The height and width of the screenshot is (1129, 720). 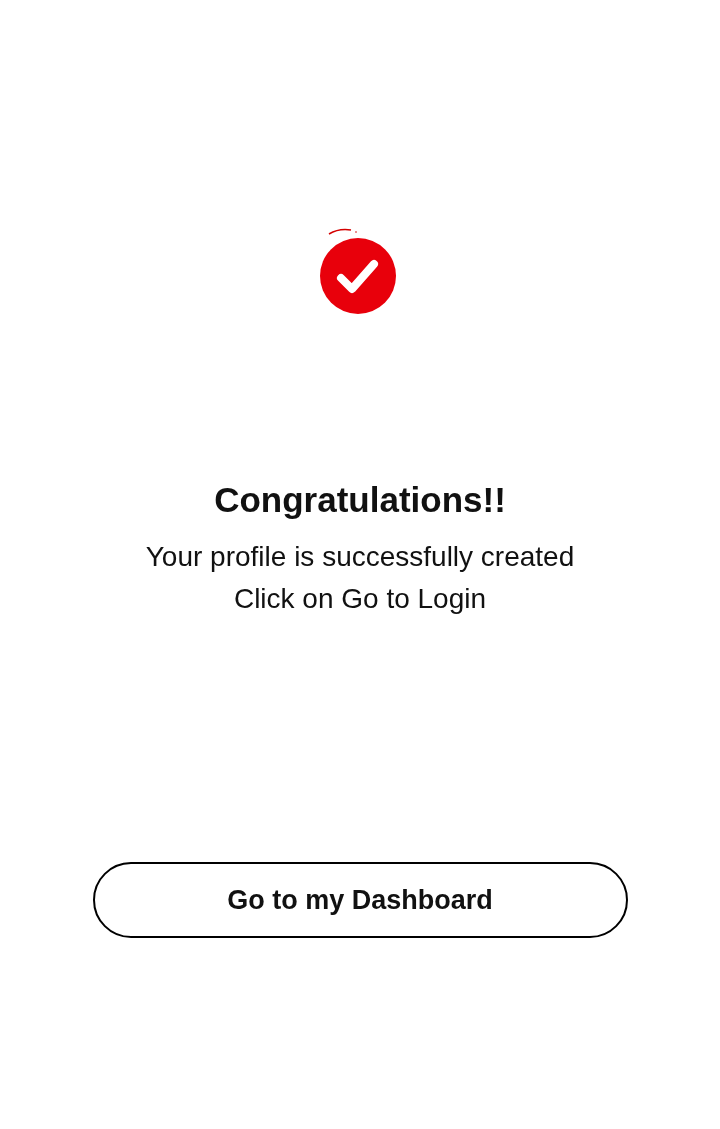 I want to click on message-text: Your profile is successfully created, so click(x=360, y=556).